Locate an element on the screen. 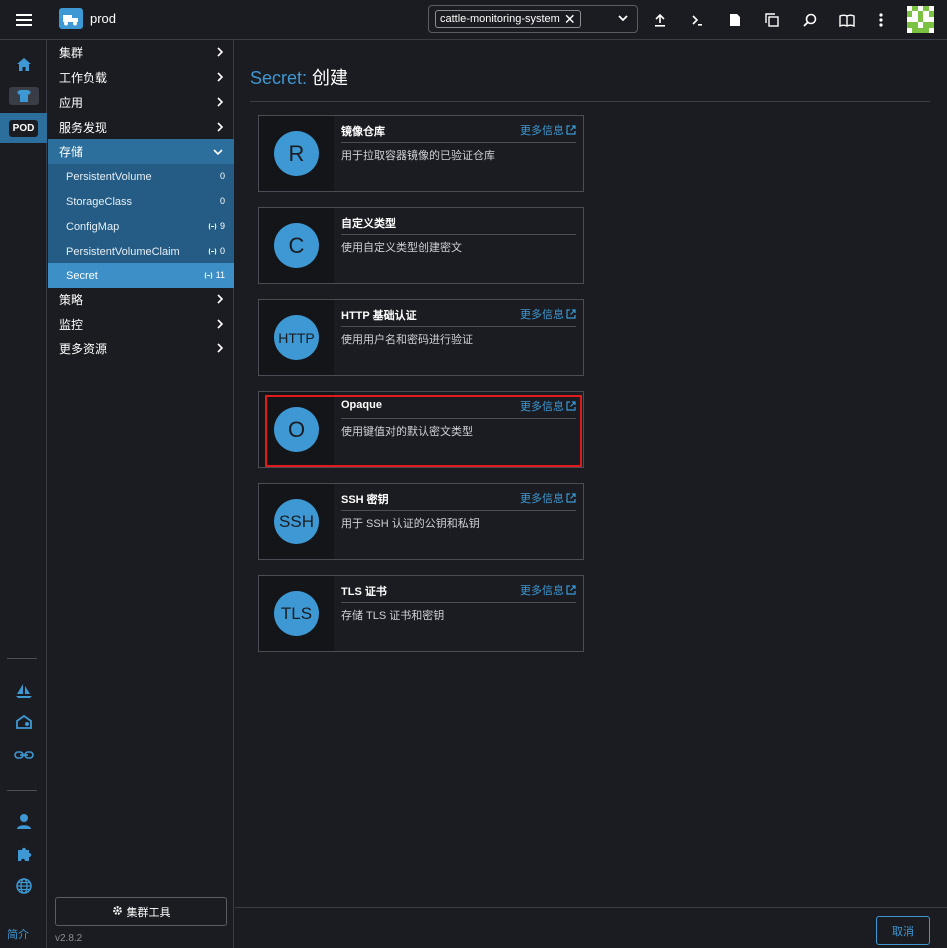  pod-cluster-item: POD is located at coordinates (23, 128).